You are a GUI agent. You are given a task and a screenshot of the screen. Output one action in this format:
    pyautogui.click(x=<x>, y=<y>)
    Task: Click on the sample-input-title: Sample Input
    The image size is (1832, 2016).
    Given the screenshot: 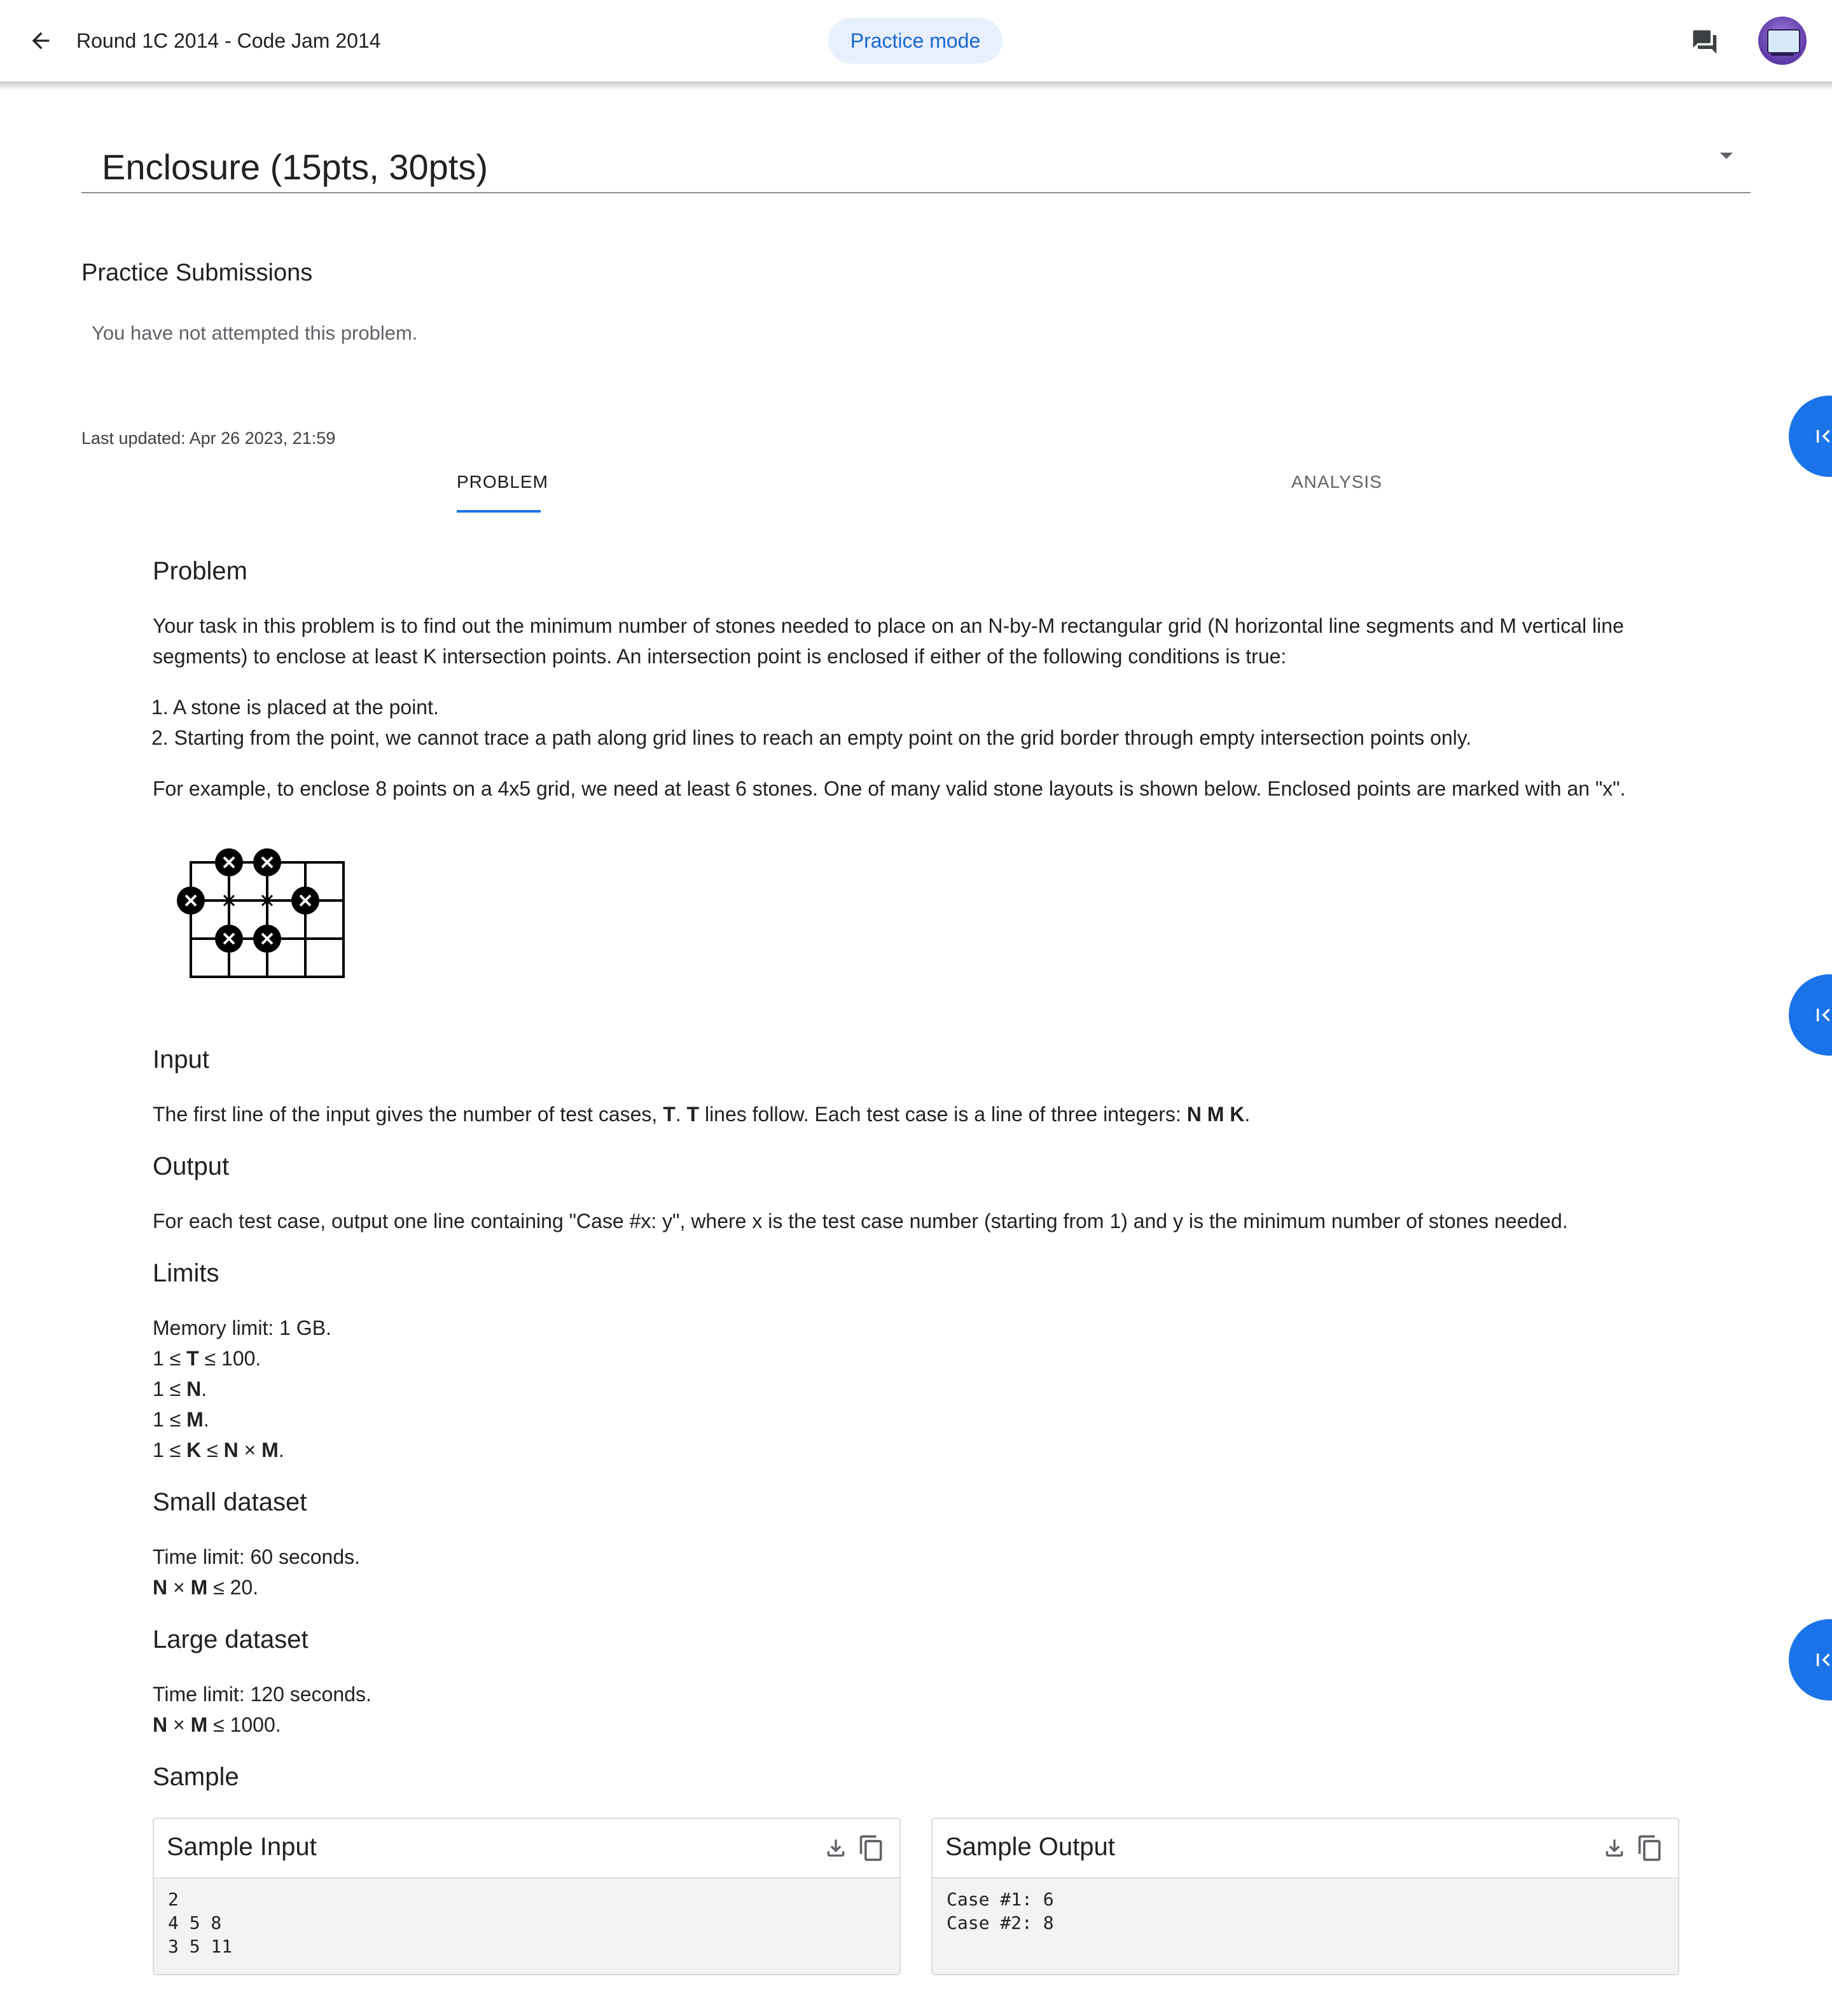 What is the action you would take?
    pyautogui.click(x=242, y=1847)
    